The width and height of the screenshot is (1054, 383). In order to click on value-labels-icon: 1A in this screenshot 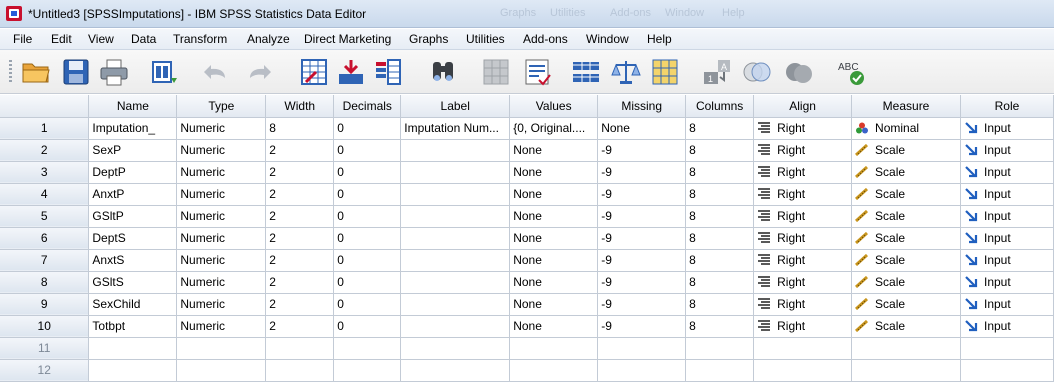, I will do `click(718, 72)`.